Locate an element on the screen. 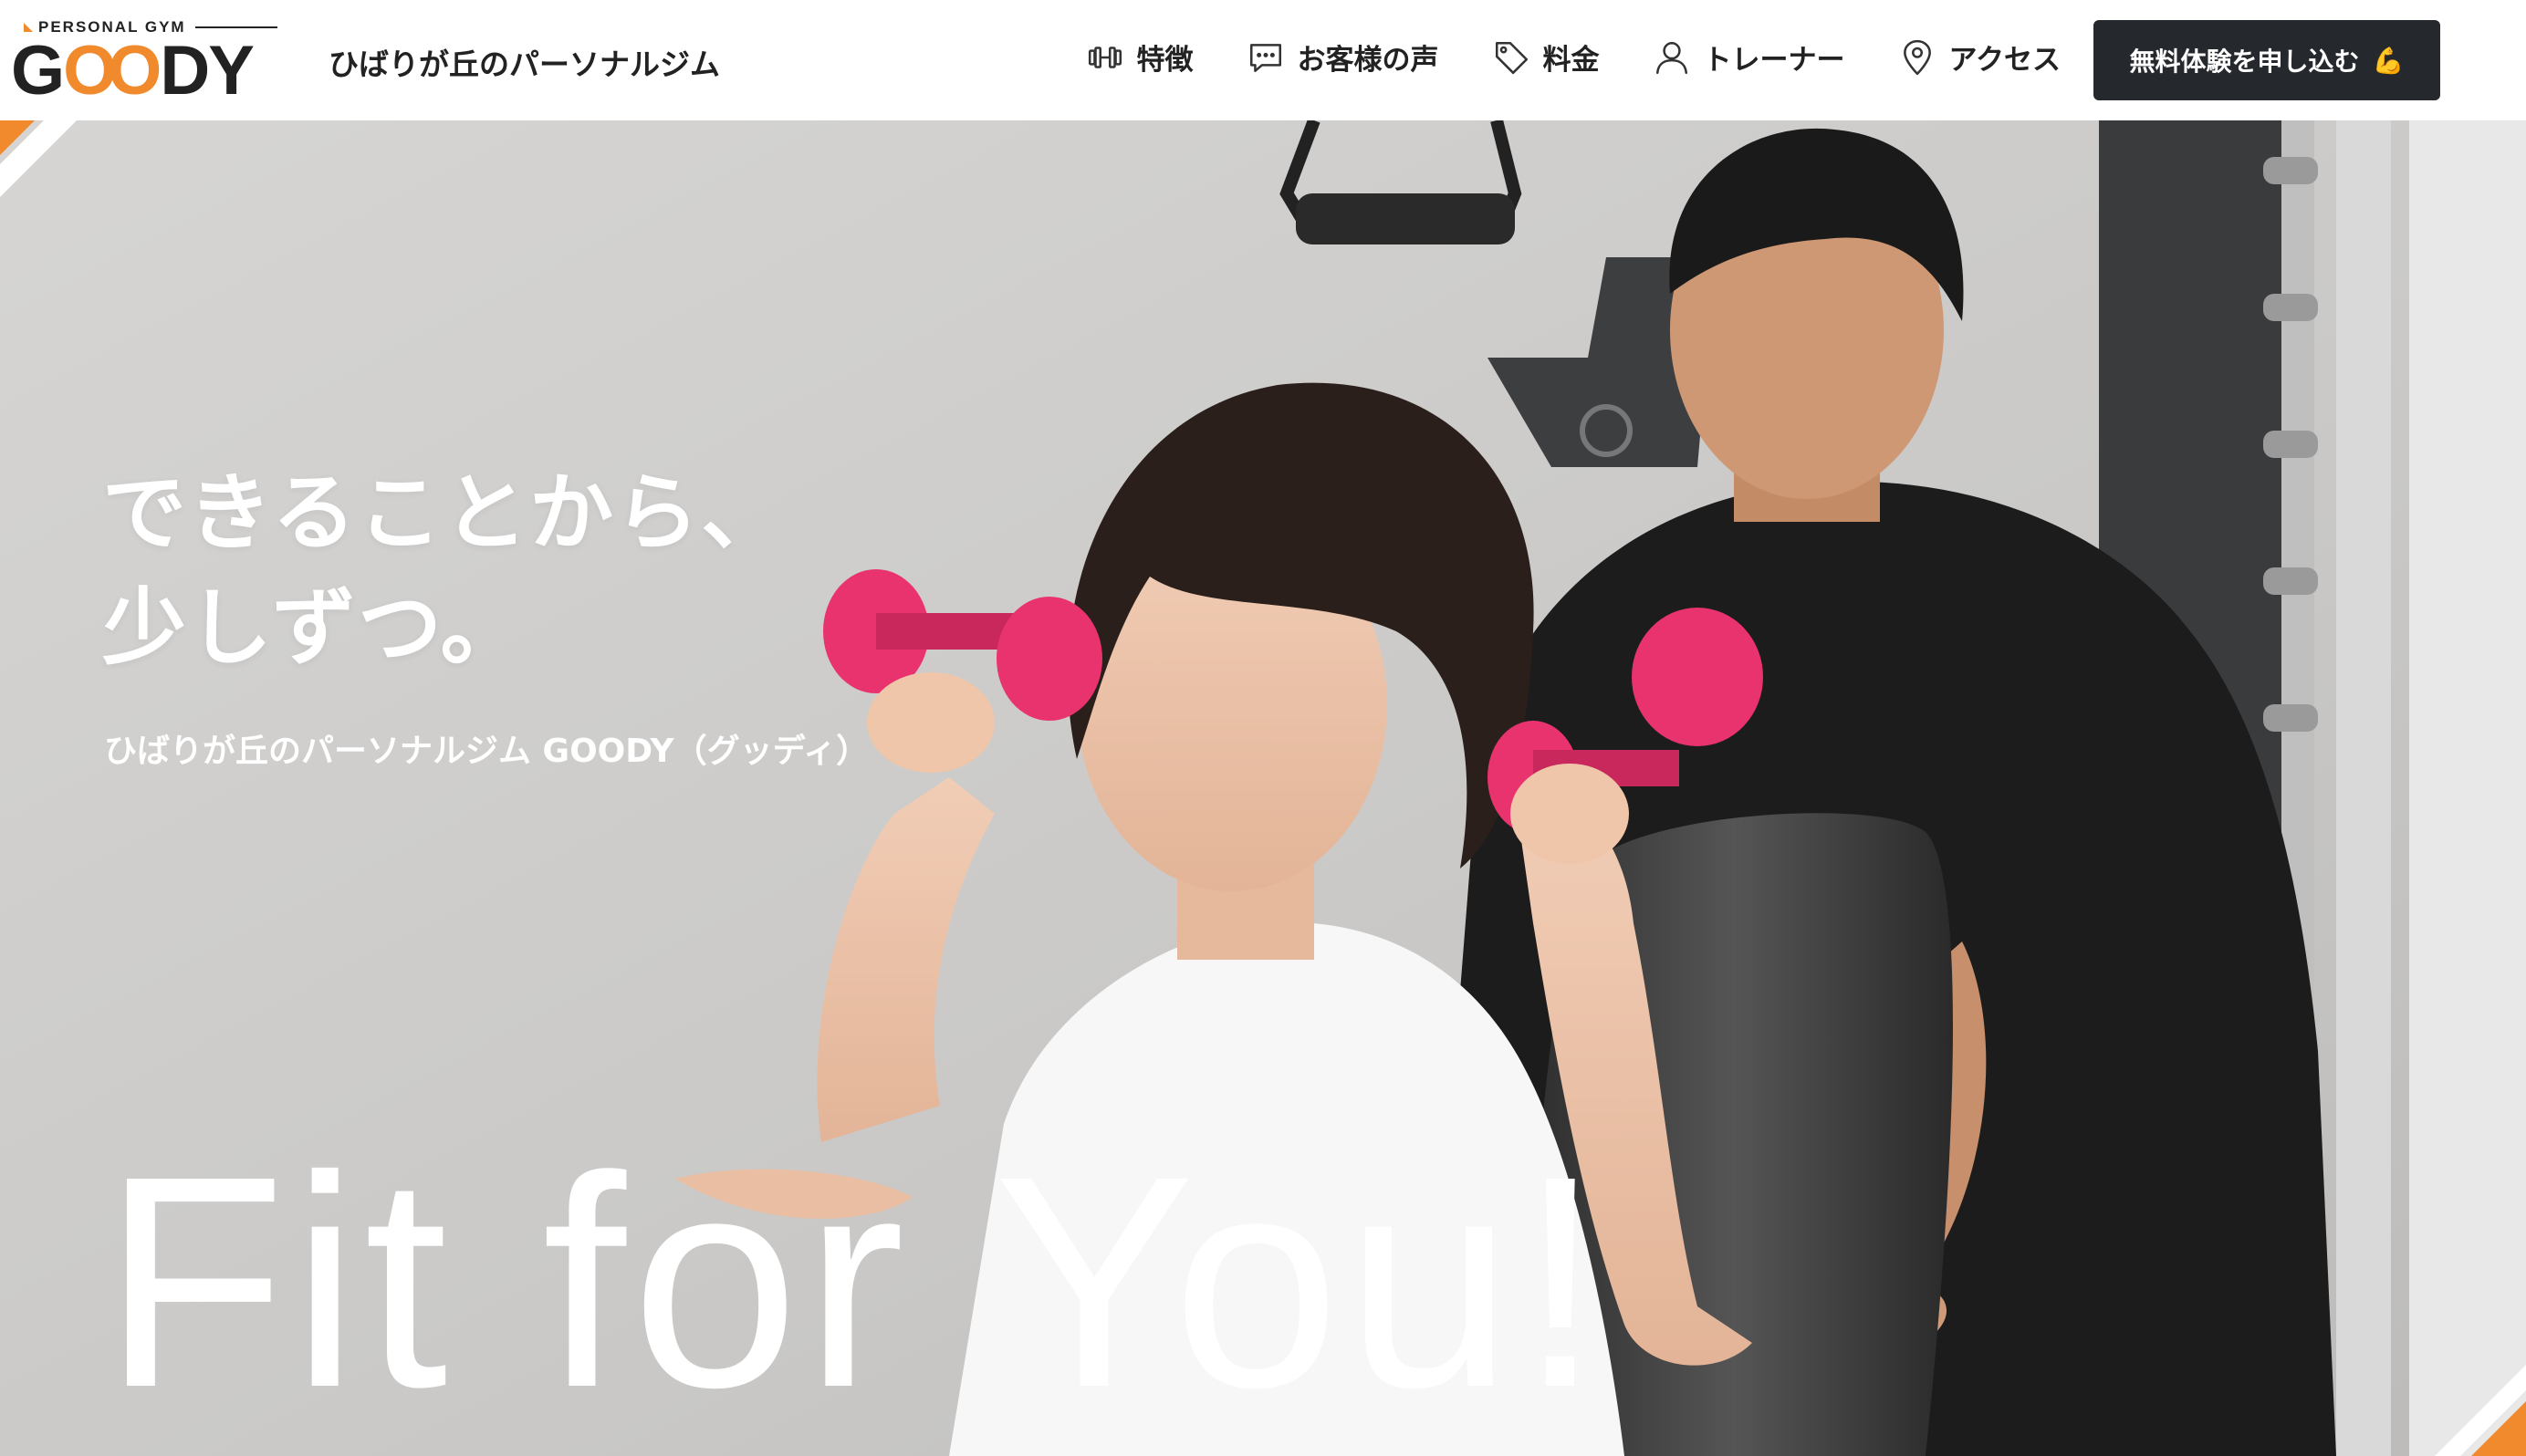 The image size is (2526, 1456). site-logo: PERSONAL GYM GOO DY is located at coordinates (148, 62).